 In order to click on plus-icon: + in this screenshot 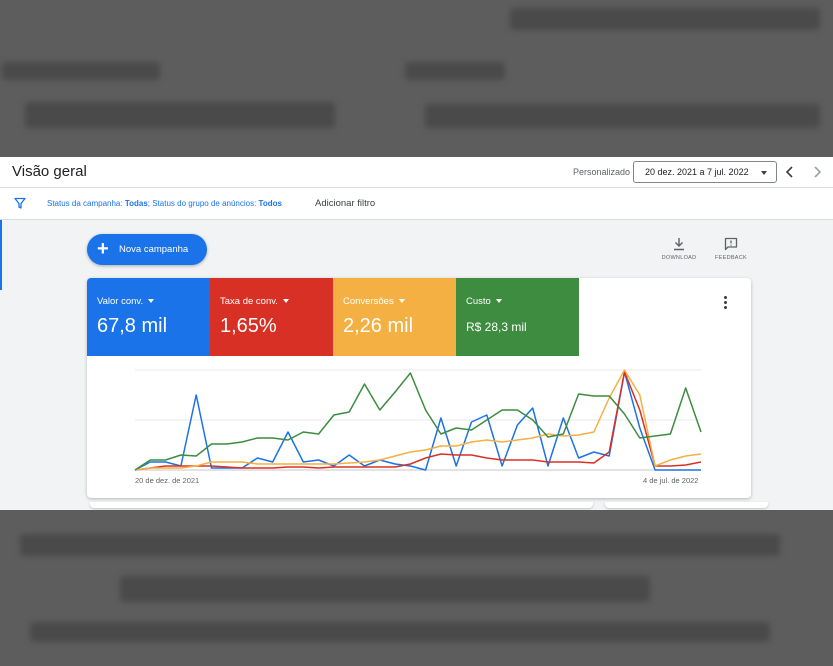, I will do `click(103, 249)`.